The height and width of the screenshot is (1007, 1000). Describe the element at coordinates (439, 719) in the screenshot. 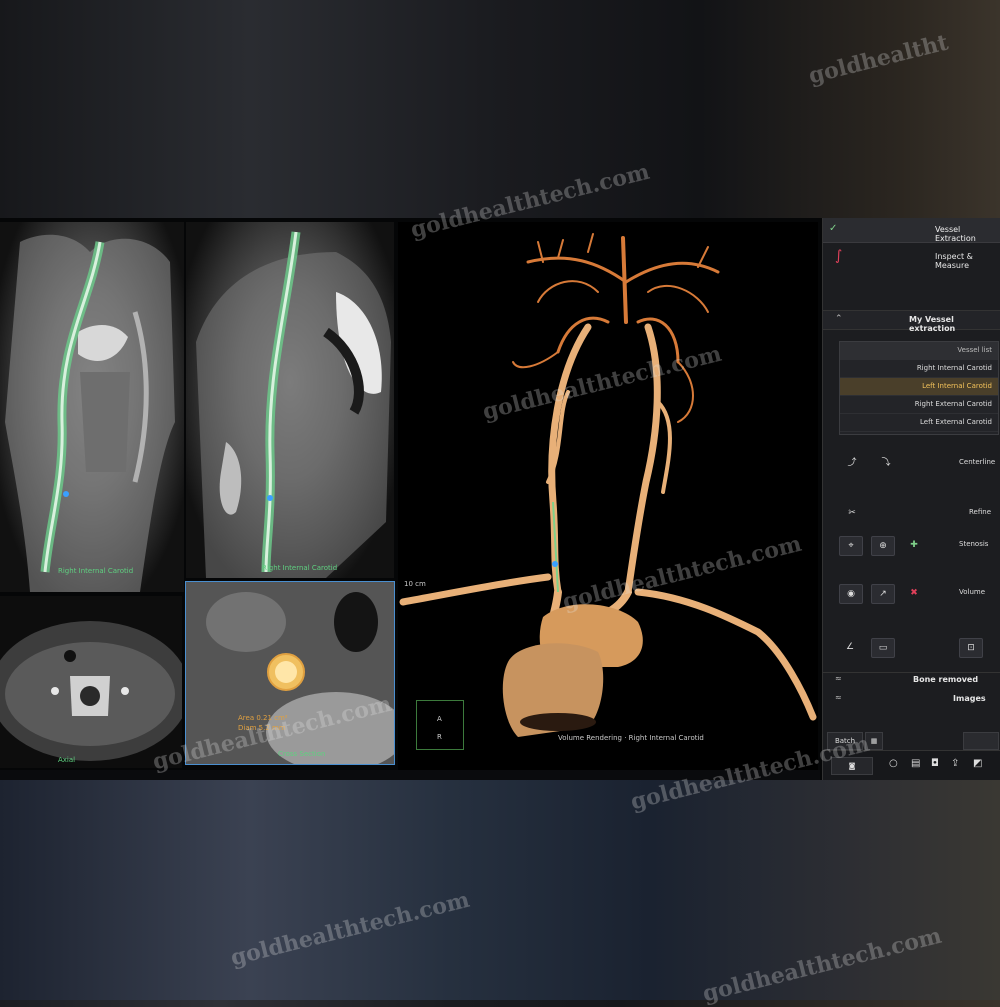

I see `orient-a: A` at that location.